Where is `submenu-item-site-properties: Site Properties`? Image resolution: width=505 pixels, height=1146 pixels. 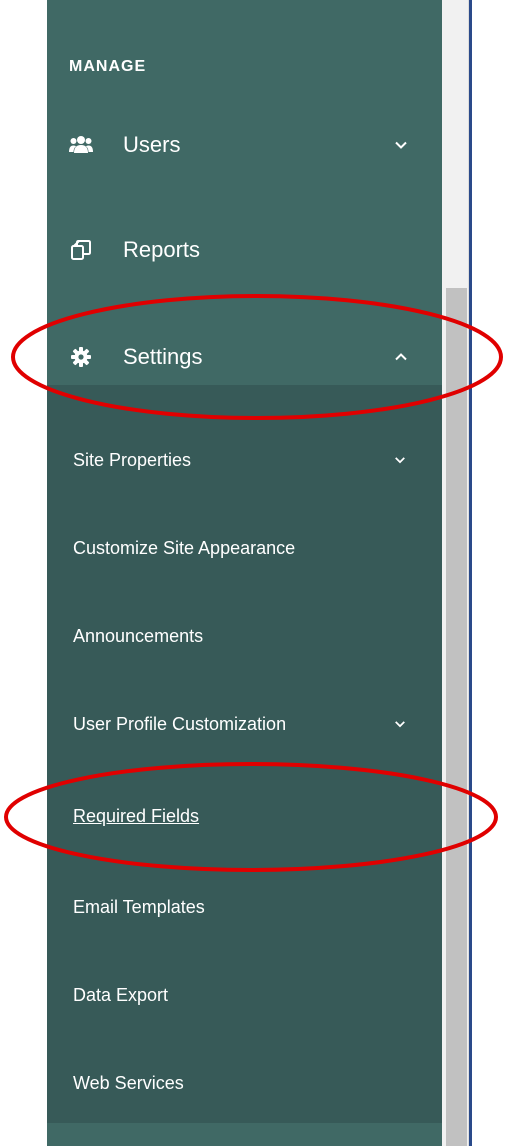 submenu-item-site-properties: Site Properties is located at coordinates (244, 460).